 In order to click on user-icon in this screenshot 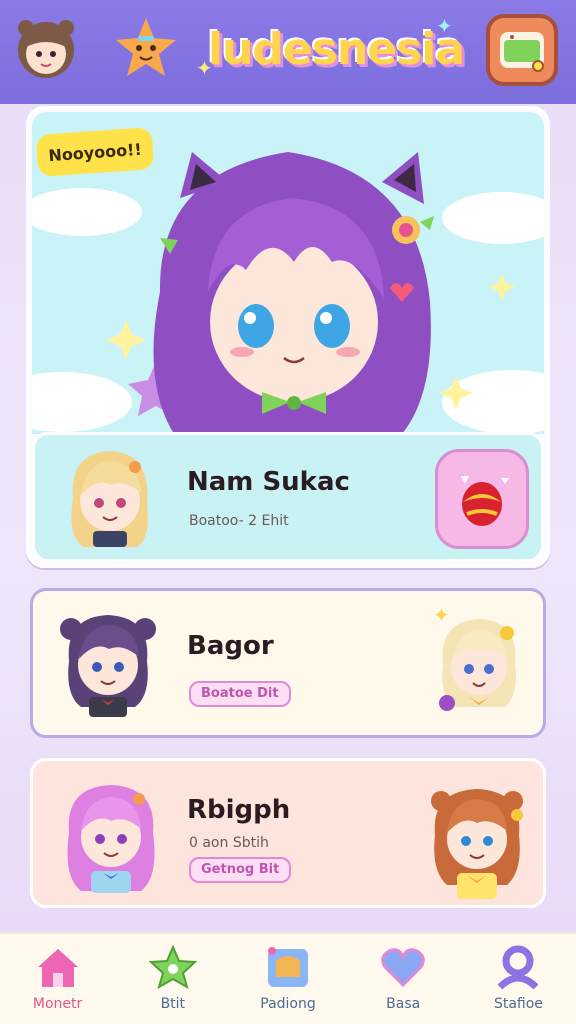, I will do `click(518, 967)`.